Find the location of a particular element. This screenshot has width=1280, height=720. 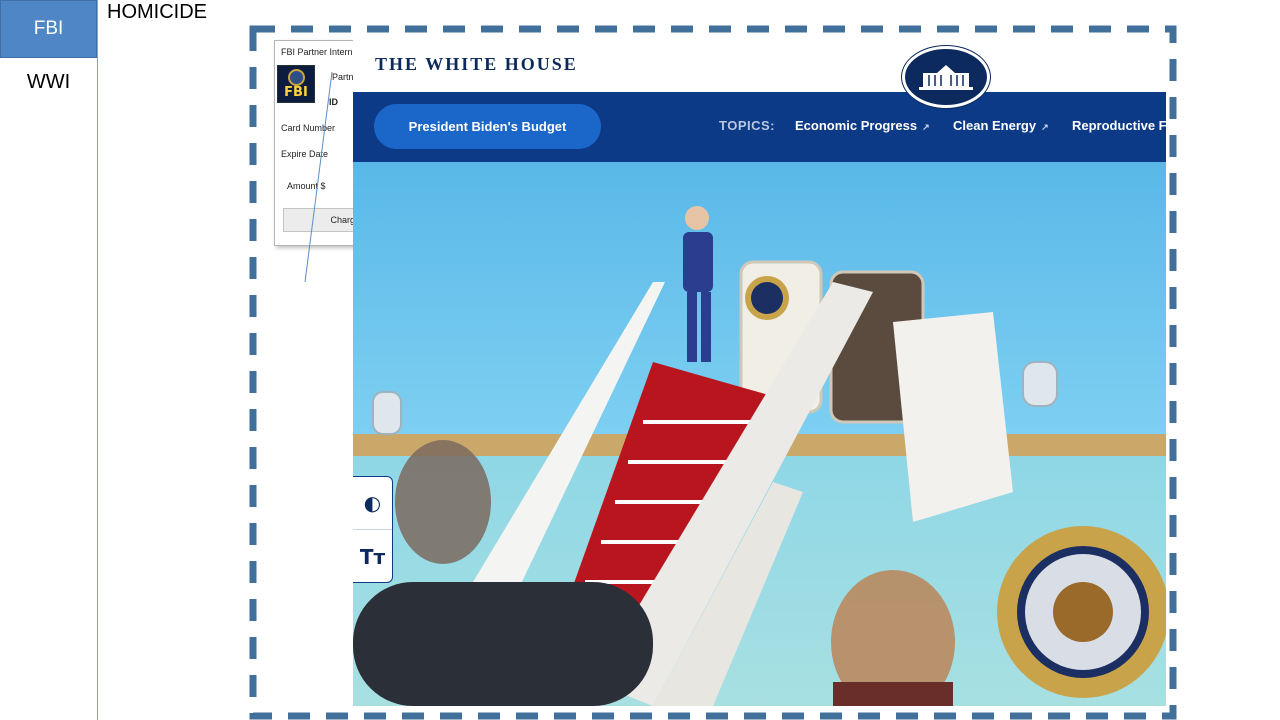

site-header: THE WHITE HOUSE is located at coordinates (759, 65).